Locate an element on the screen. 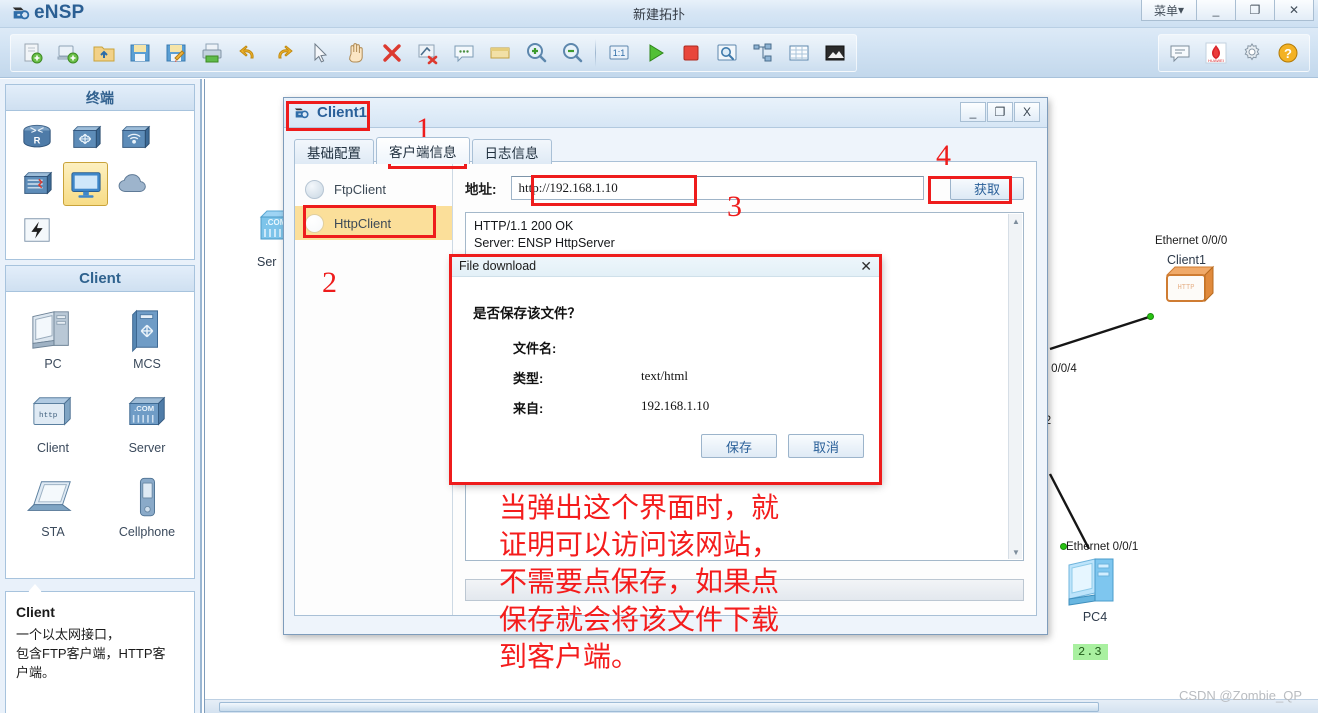 The width and height of the screenshot is (1318, 713). client1-window-controls: _ ❐ X is located at coordinates (999, 112).